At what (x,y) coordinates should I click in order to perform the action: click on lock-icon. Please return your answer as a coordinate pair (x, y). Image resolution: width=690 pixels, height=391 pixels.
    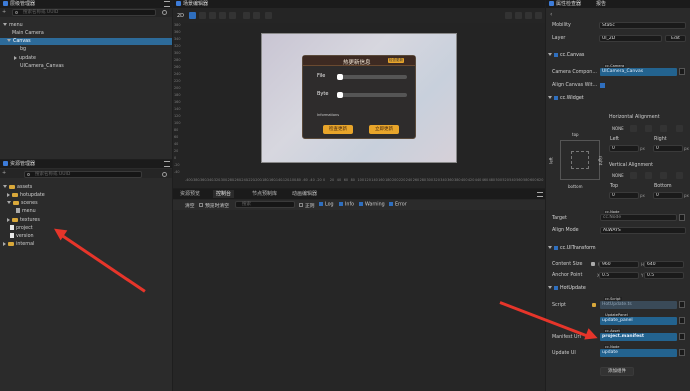
    Looking at the image, I should click on (593, 264).